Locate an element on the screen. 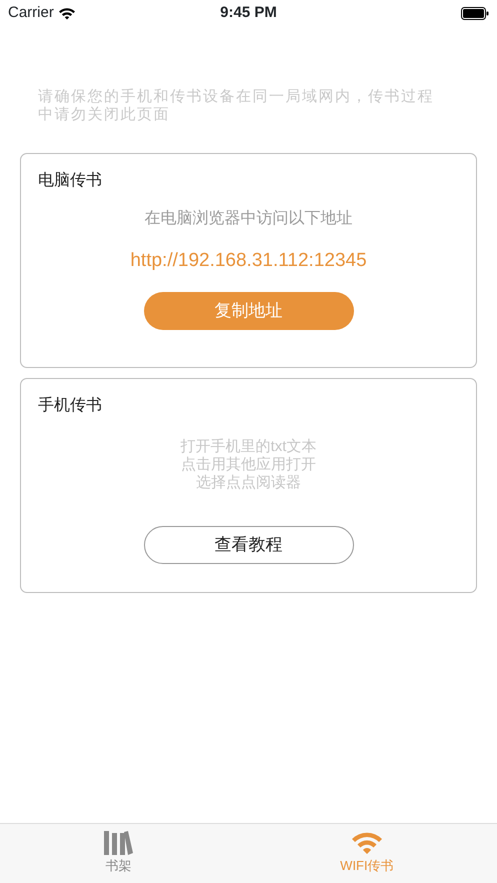  battery-icon is located at coordinates (475, 13).